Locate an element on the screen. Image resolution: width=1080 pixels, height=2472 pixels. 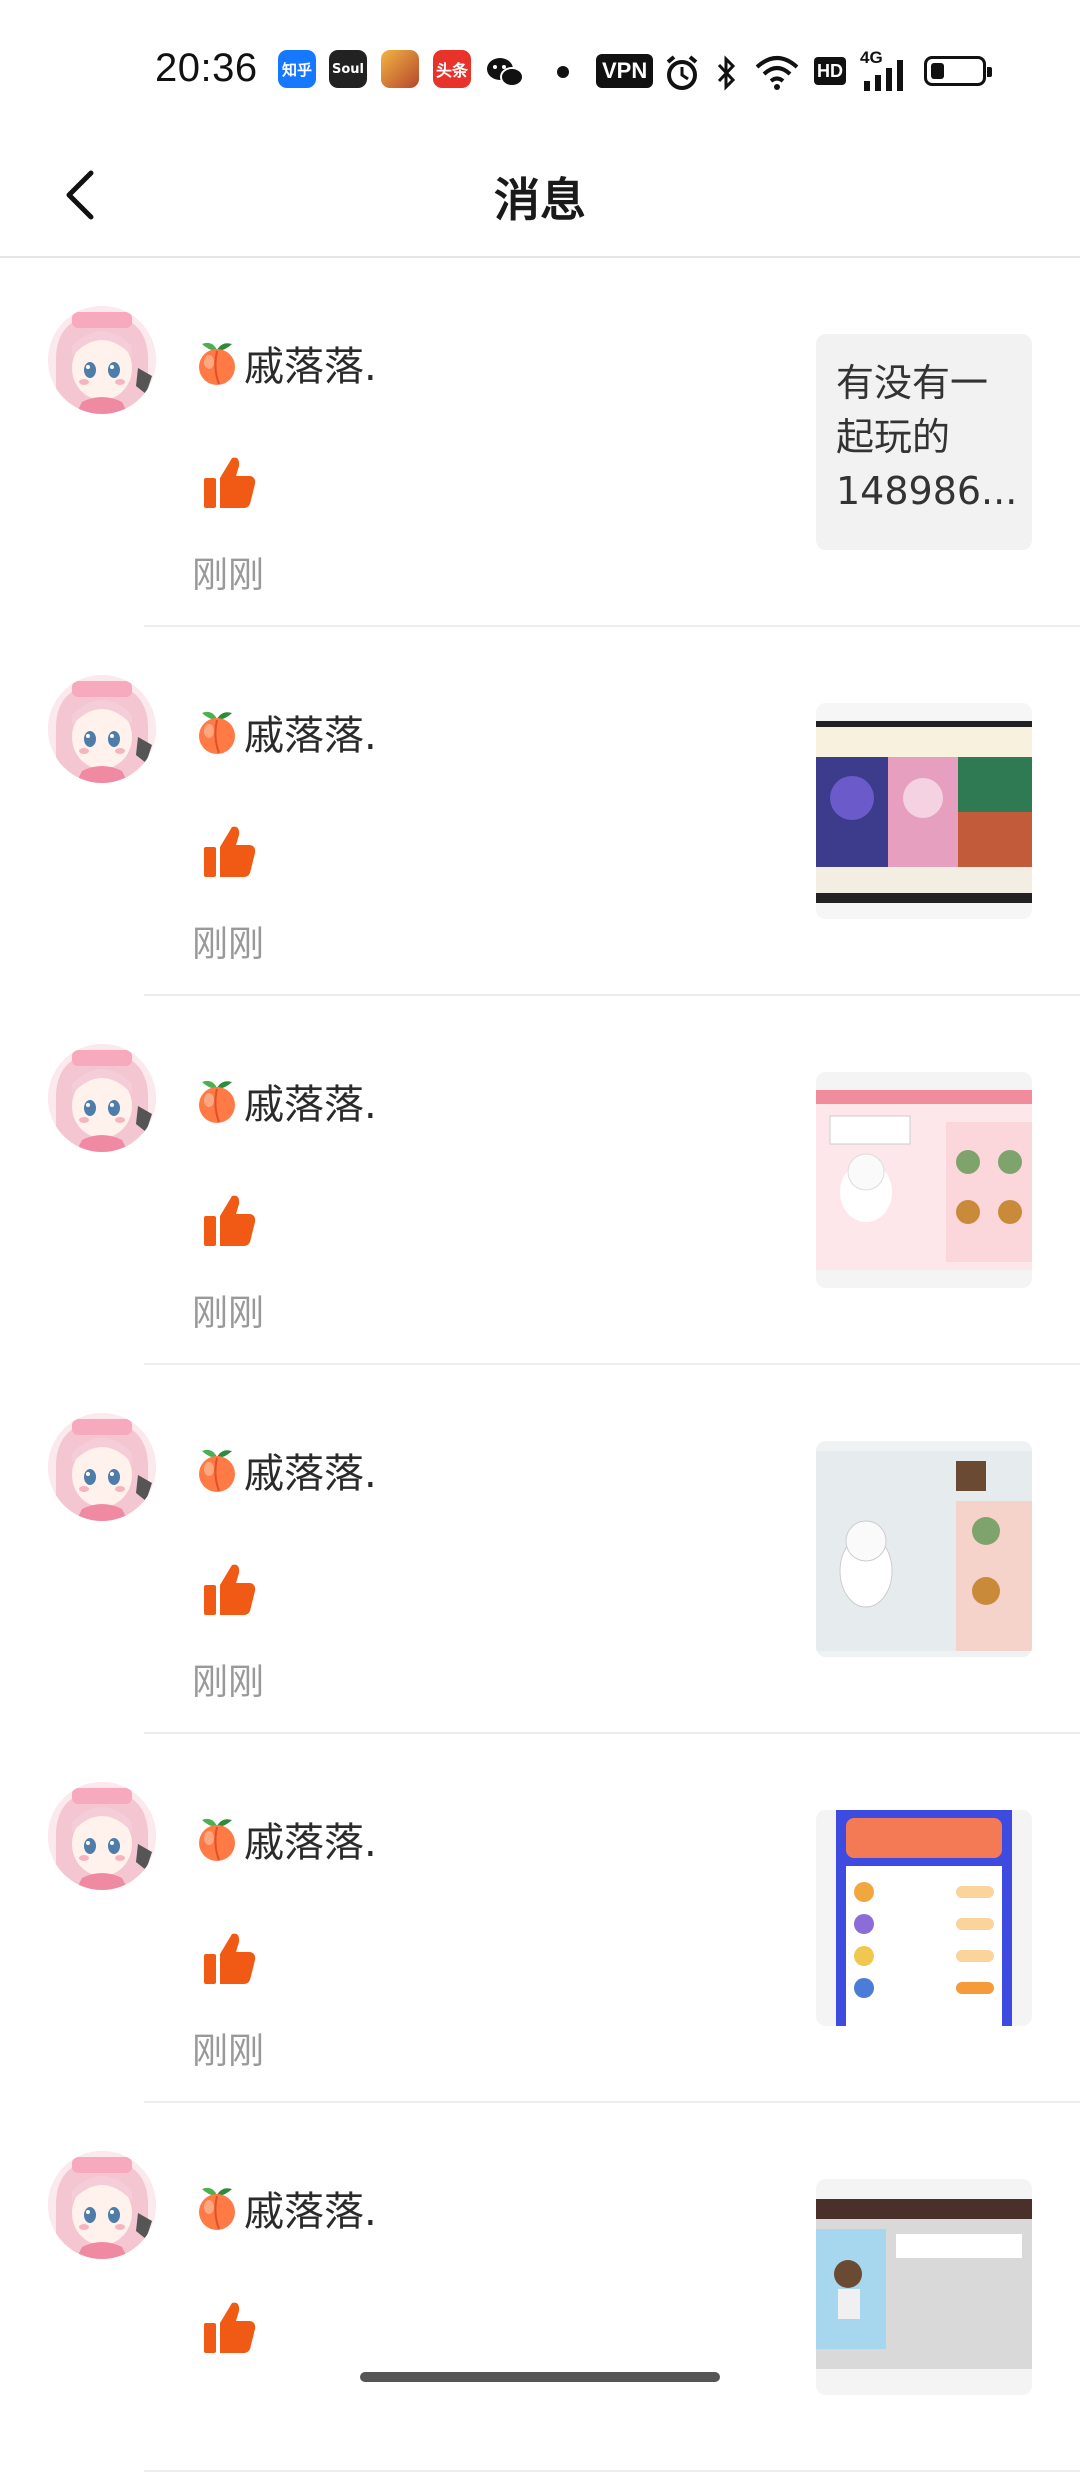
page-title: 消息 is located at coordinates (540, 200).